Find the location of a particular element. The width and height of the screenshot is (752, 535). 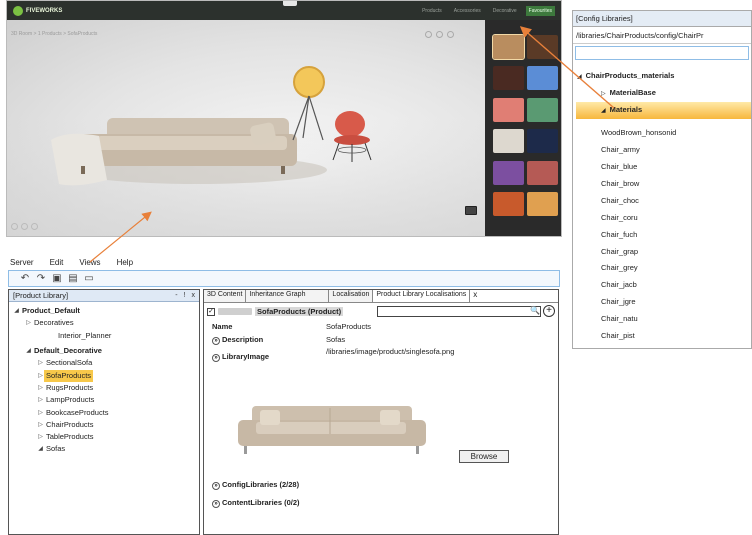

config-tree-item: ◢ Materials is located at coordinates (621, 109).